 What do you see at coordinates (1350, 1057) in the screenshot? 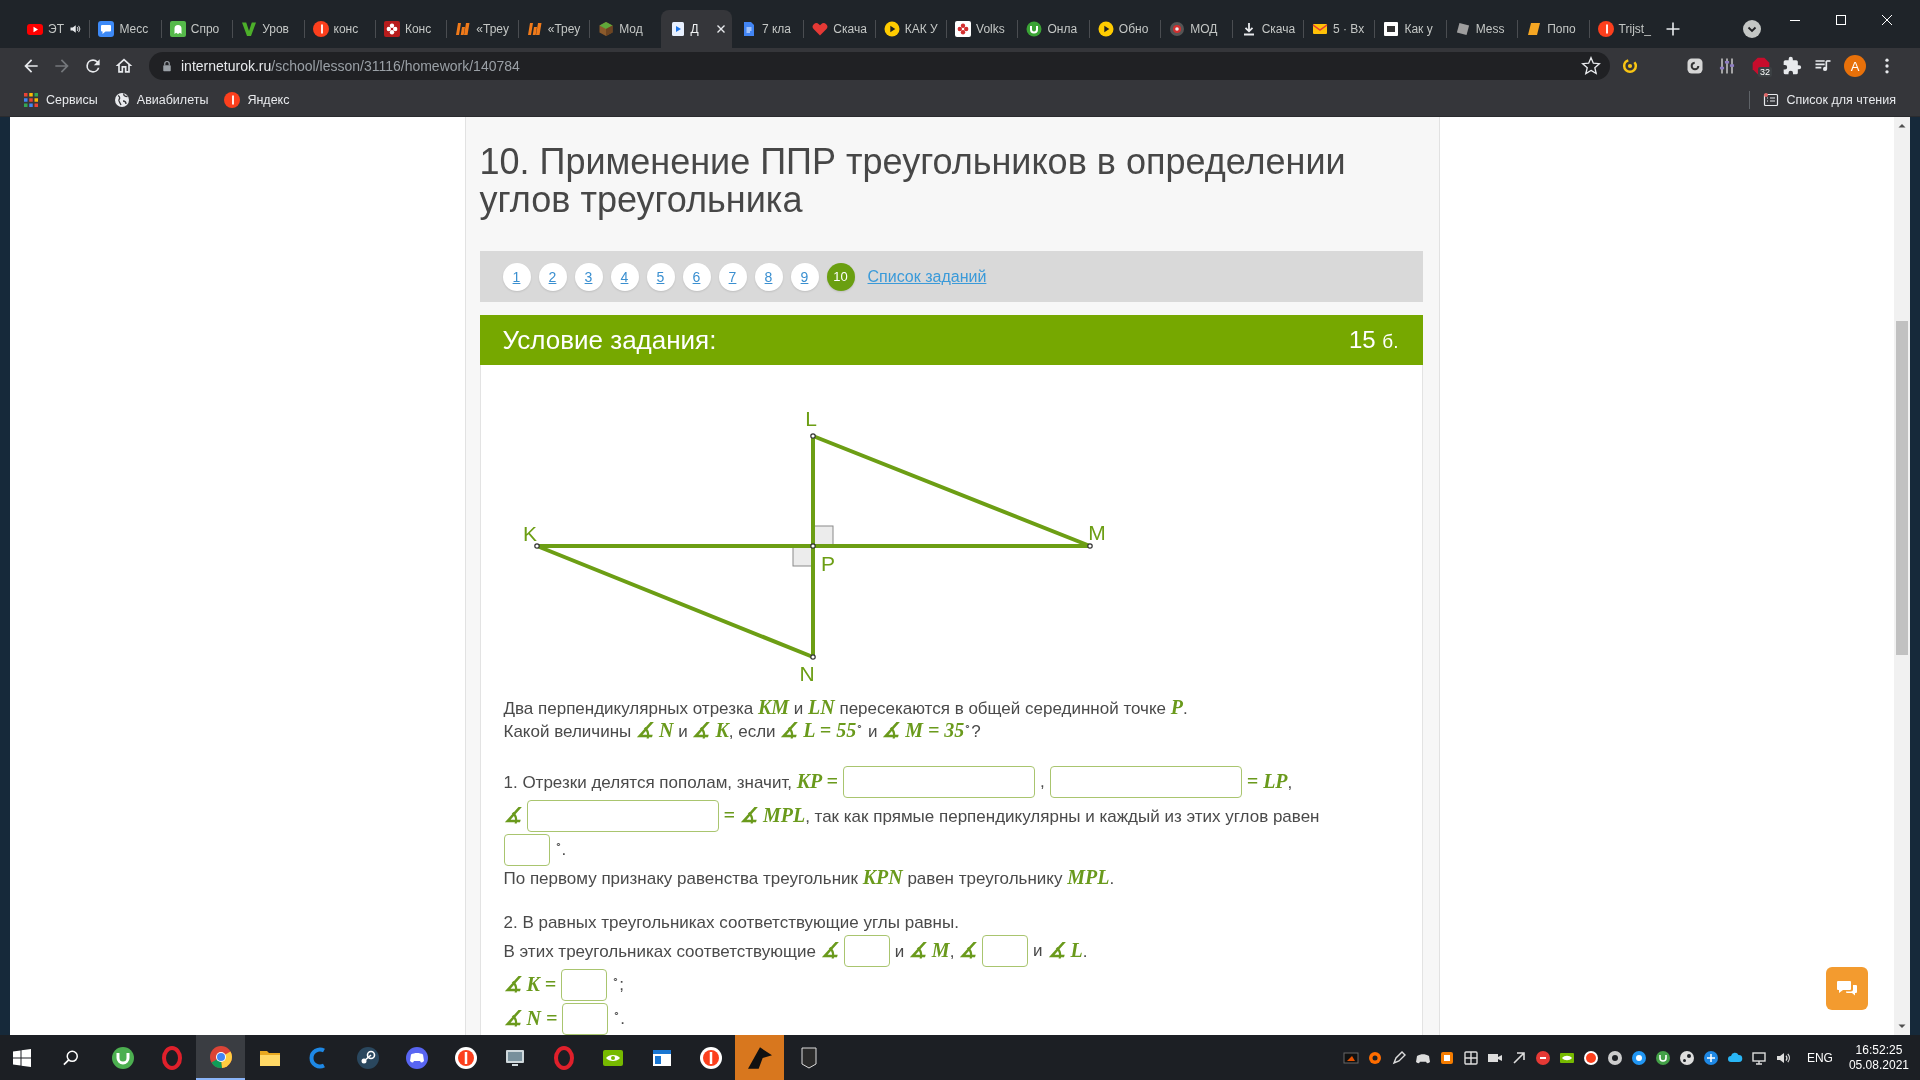
I see `tile-logo-icon` at bounding box center [1350, 1057].